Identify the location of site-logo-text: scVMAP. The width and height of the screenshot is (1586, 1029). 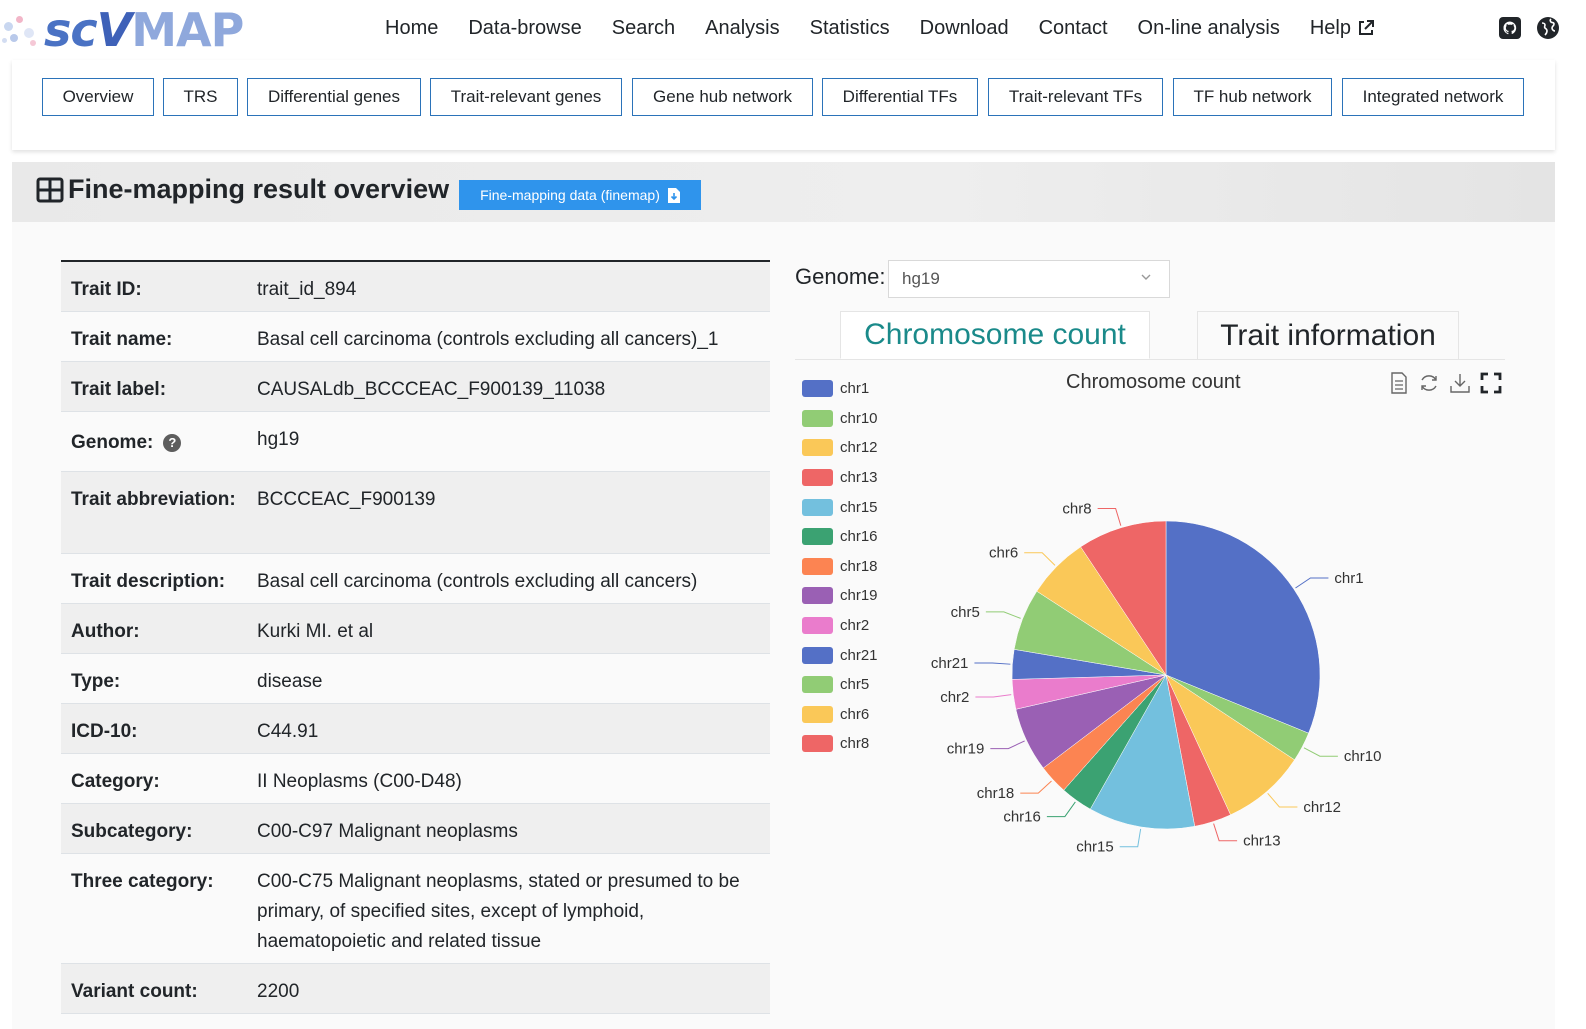
(144, 30).